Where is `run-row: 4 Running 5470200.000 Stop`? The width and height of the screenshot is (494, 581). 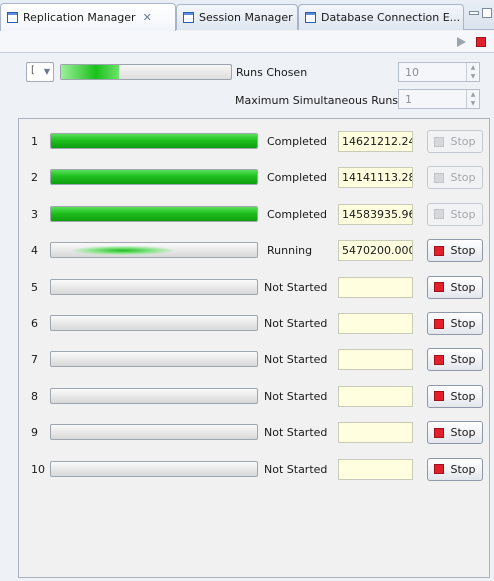
run-row: 4 Running 5470200.000 Stop is located at coordinates (254, 250).